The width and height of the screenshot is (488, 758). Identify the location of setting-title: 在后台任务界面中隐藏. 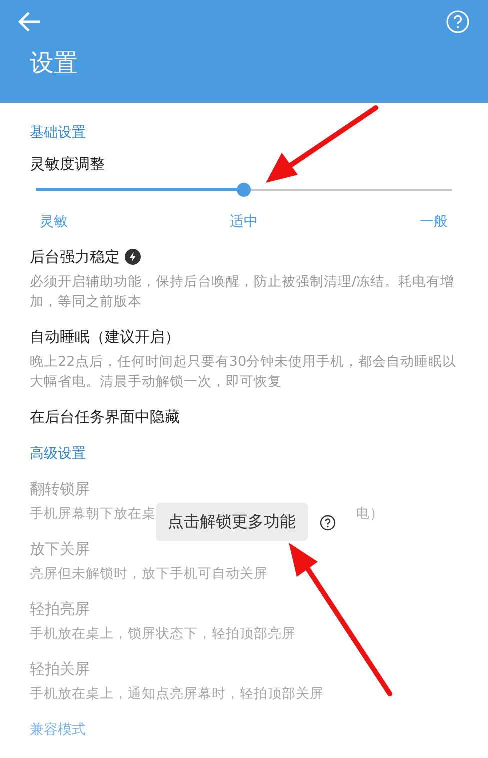
(105, 417).